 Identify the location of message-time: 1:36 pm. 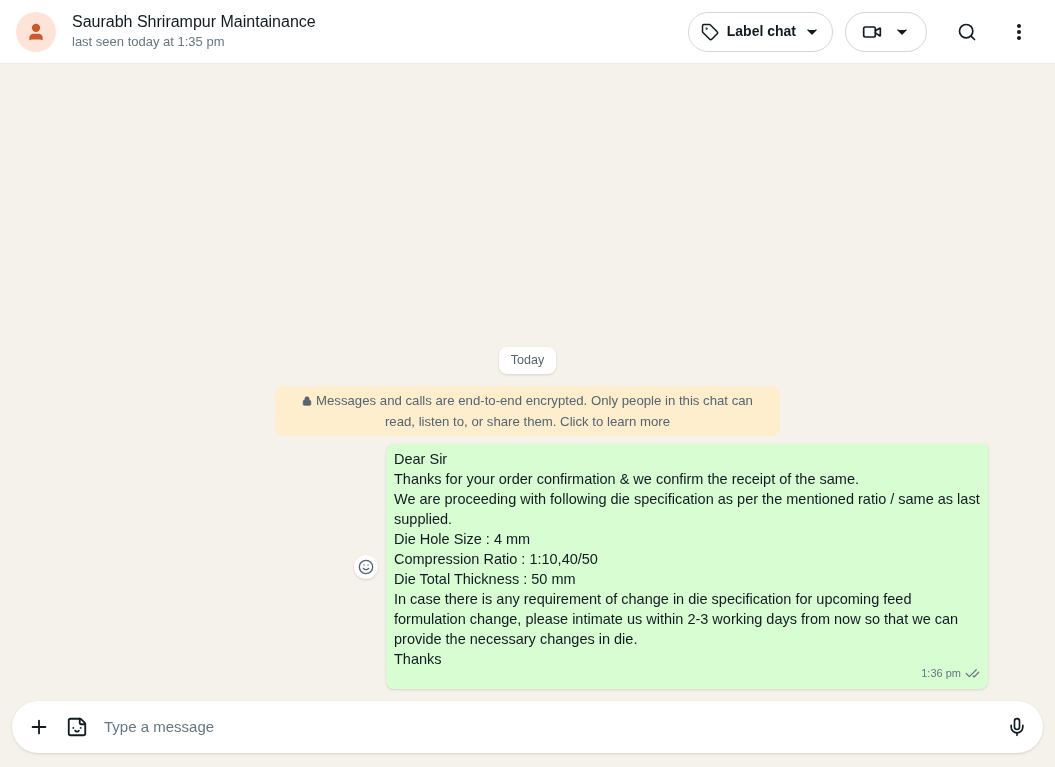
(941, 673).